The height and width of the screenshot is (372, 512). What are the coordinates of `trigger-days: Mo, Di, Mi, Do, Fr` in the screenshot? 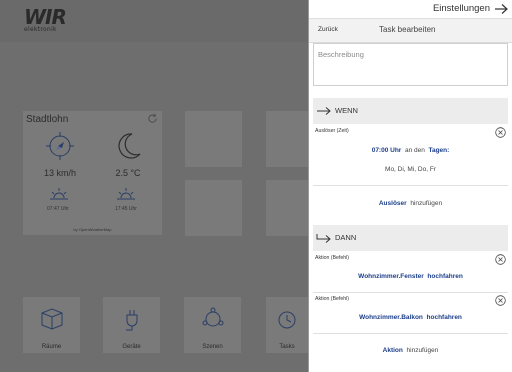 It's located at (410, 169).